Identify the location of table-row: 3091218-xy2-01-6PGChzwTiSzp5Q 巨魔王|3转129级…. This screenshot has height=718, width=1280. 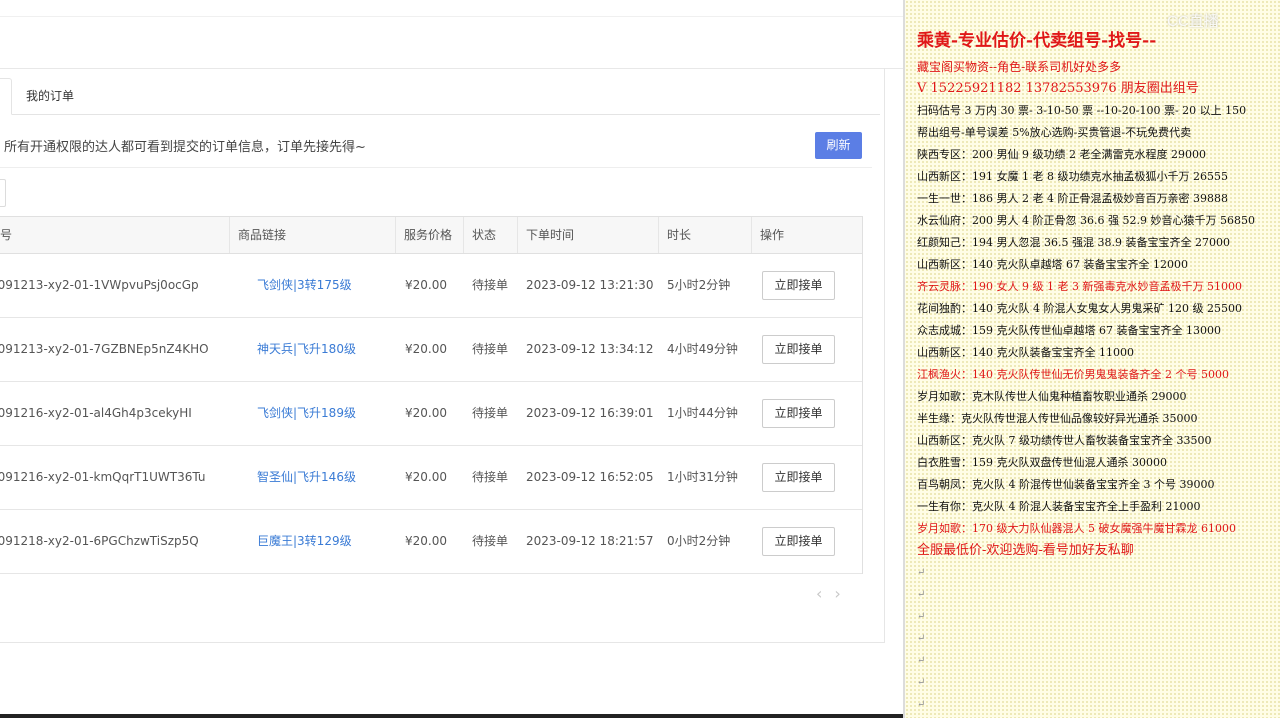
(431, 542).